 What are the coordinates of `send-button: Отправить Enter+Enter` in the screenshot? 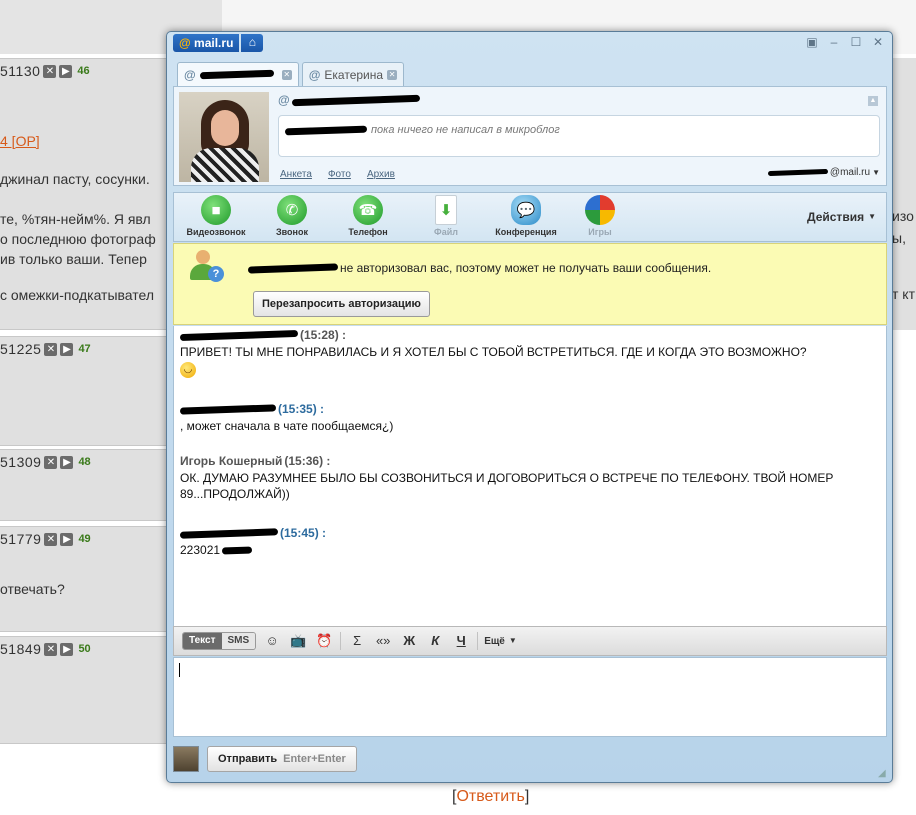 It's located at (282, 759).